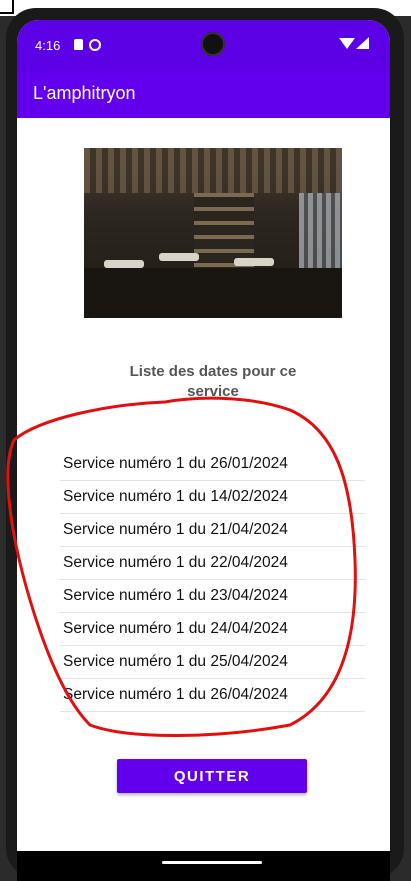  Describe the element at coordinates (203, 866) in the screenshot. I see `navigation-bar` at that location.